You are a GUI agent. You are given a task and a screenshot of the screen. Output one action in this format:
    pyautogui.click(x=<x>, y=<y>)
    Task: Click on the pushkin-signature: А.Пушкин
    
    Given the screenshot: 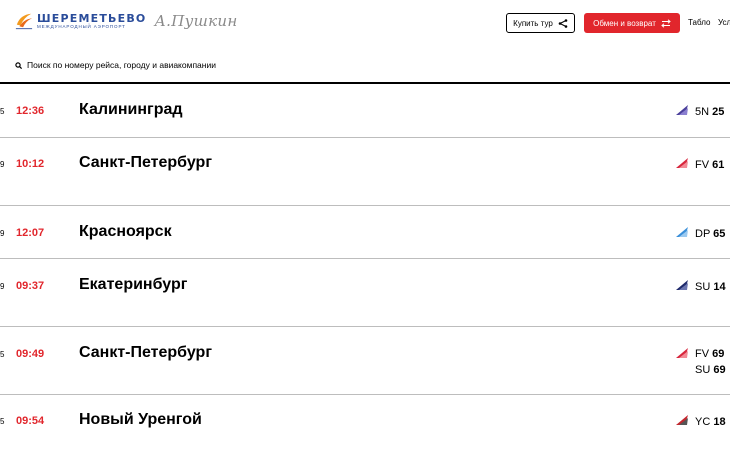 What is the action you would take?
    pyautogui.click(x=196, y=21)
    